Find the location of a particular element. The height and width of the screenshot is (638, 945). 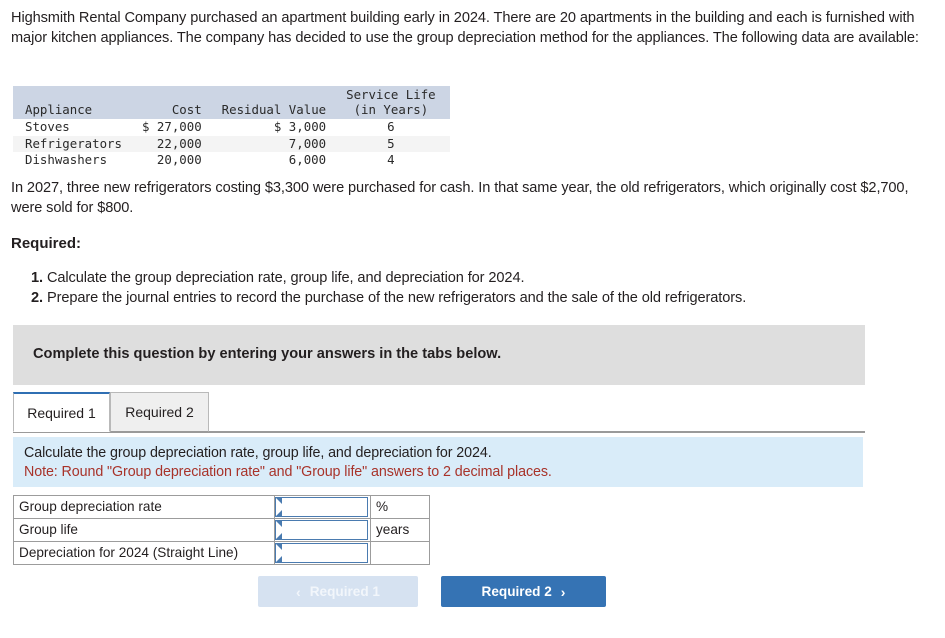

list-item-number: 2. is located at coordinates (37, 298).